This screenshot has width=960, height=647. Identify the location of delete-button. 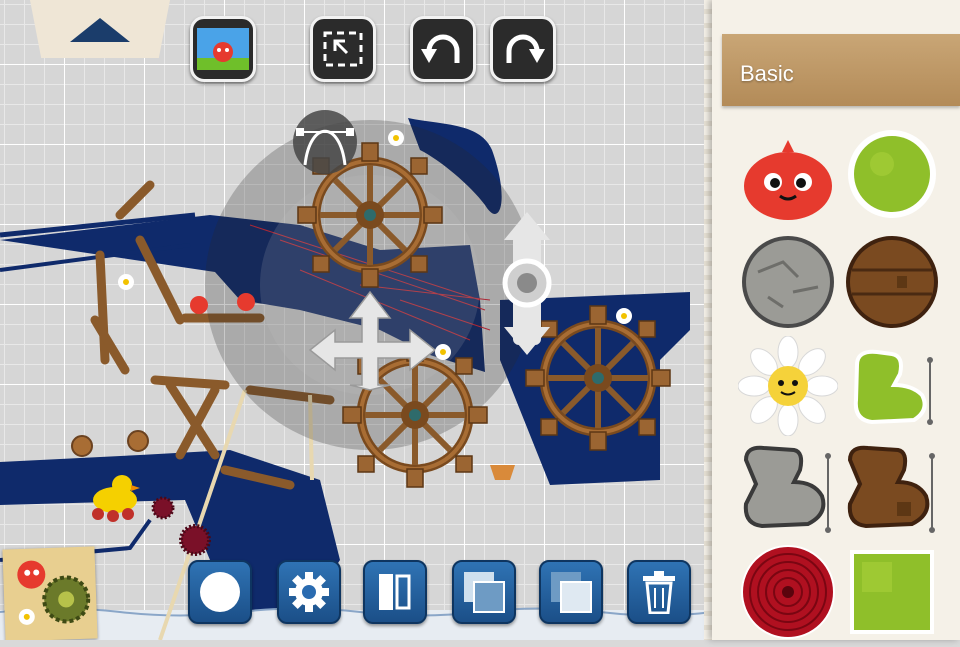
(659, 592).